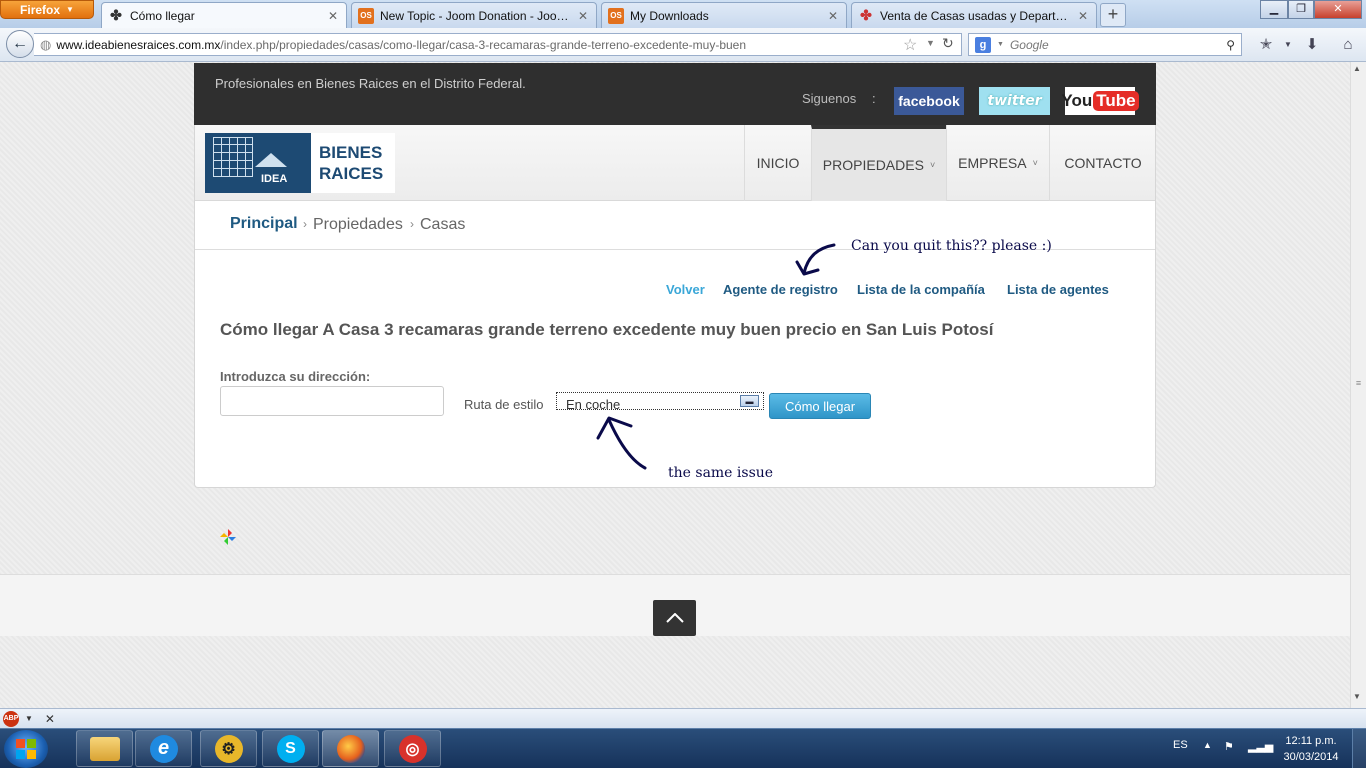 The height and width of the screenshot is (768, 1366). Describe the element at coordinates (1338, 9) in the screenshot. I see `close-window-button: ✕` at that location.